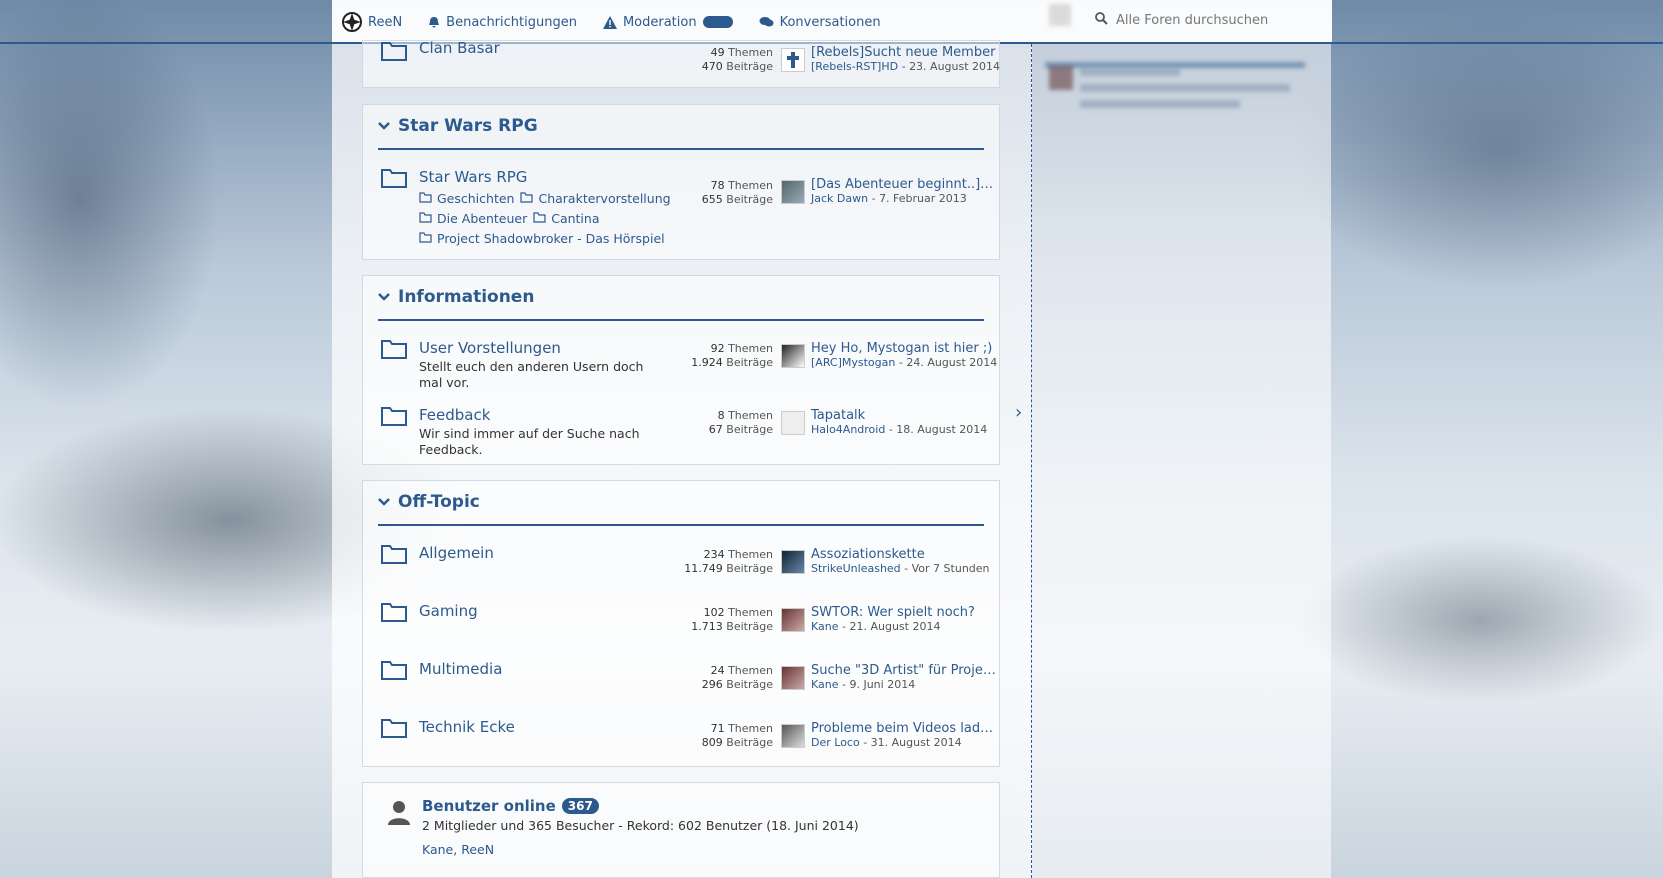 The width and height of the screenshot is (1663, 878). I want to click on conversations-link: Konversationen, so click(820, 22).